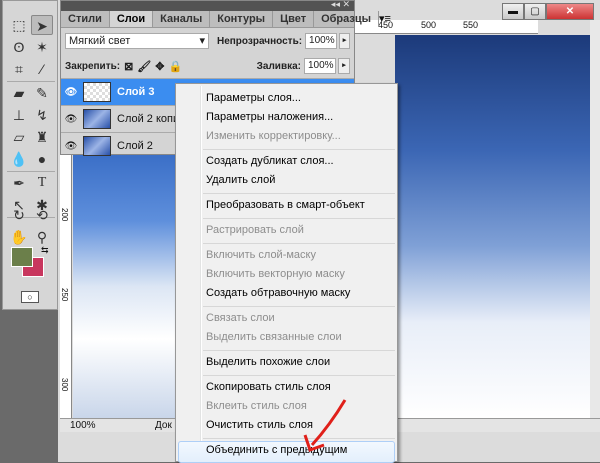  Describe the element at coordinates (85, 19) in the screenshot. I see `tab-styles: Стили` at that location.